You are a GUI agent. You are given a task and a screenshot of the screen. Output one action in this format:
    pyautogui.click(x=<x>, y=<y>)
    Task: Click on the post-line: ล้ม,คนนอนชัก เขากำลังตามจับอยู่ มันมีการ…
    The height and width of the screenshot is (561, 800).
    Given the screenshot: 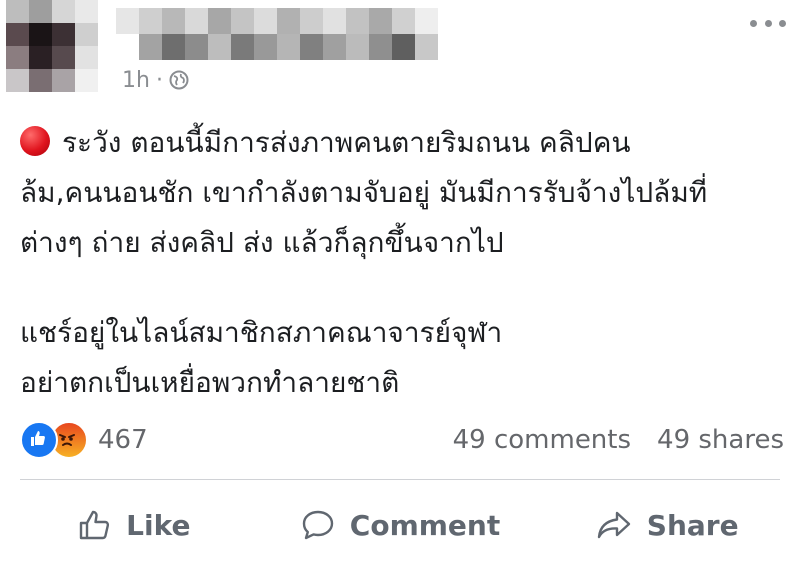 What is the action you would take?
    pyautogui.click(x=364, y=192)
    